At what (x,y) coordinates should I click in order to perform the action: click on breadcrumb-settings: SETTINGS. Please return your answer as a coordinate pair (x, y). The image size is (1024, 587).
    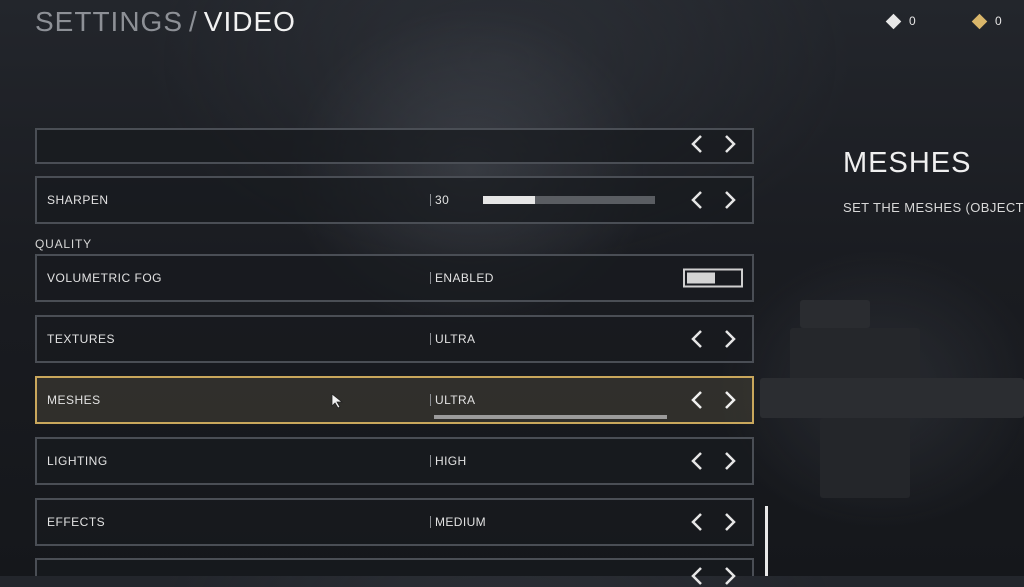
    Looking at the image, I should click on (109, 21).